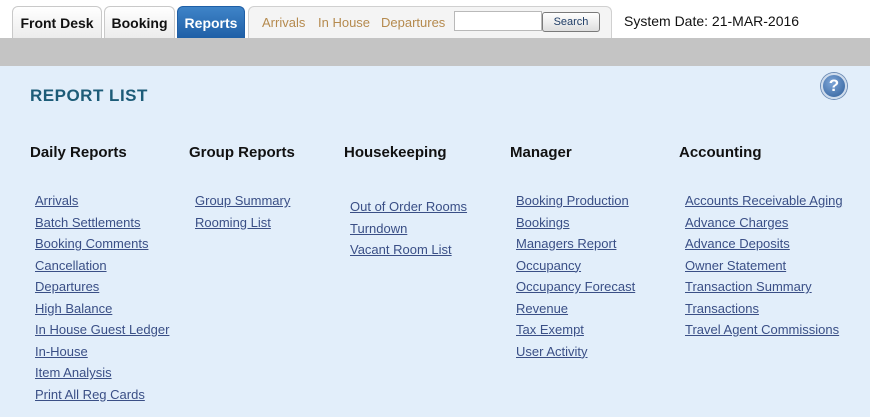 The width and height of the screenshot is (870, 417). I want to click on report-link: Item Analysis, so click(102, 376).